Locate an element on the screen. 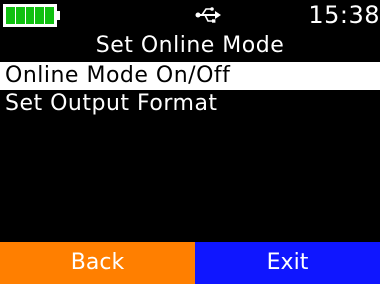 This screenshot has width=380, height=284. clock: 15:38 is located at coordinates (344, 15).